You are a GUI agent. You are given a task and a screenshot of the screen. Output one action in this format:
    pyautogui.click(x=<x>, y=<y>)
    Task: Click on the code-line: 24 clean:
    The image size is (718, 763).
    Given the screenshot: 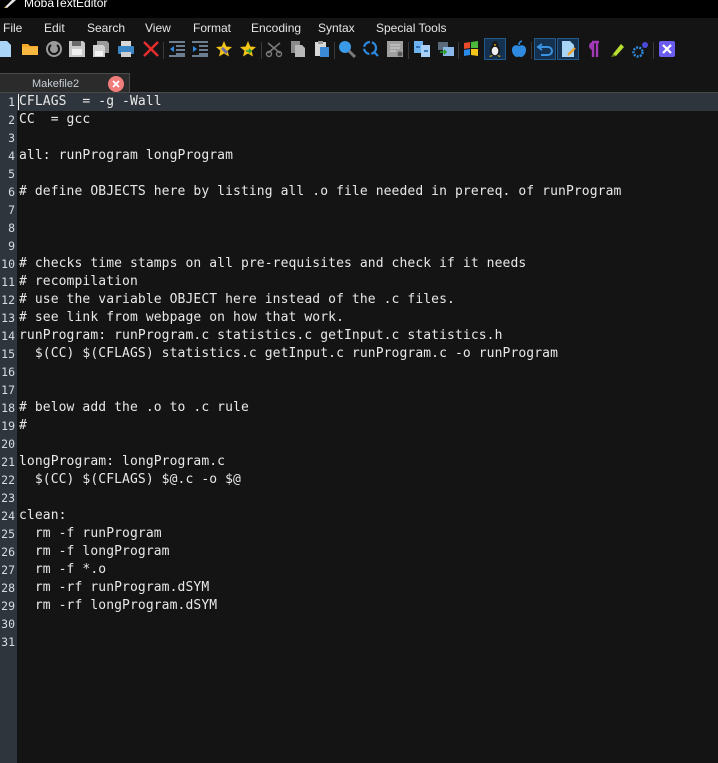 What is the action you would take?
    pyautogui.click(x=359, y=516)
    